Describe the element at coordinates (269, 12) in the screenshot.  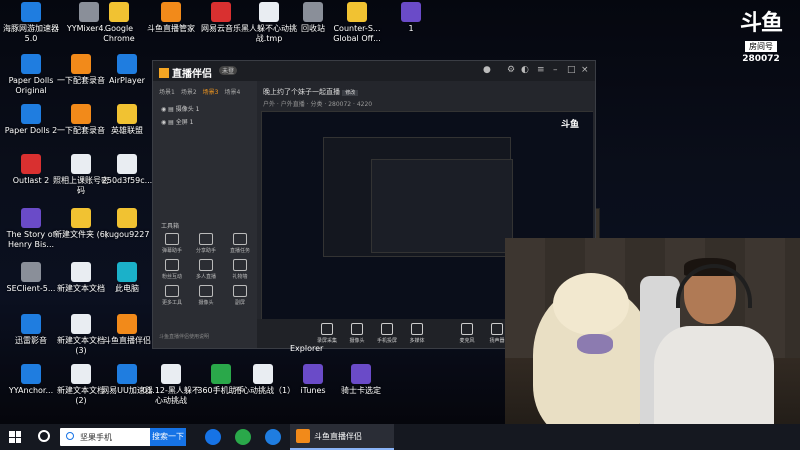
I see `tmp1-icon` at that location.